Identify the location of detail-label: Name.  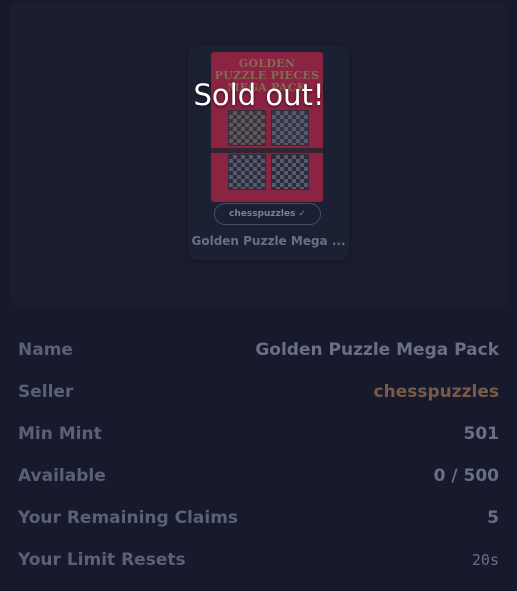
(45, 350).